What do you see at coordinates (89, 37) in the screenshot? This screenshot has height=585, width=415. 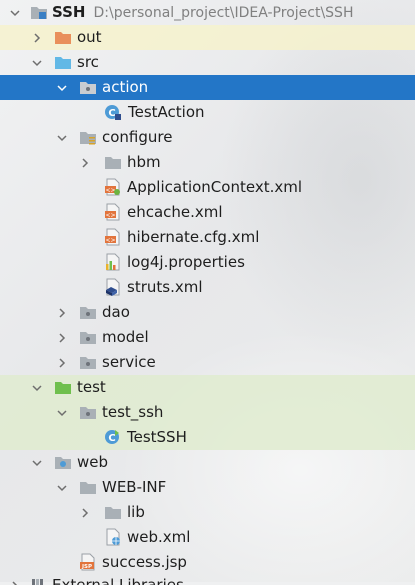 I see `tree-label-out: out` at bounding box center [89, 37].